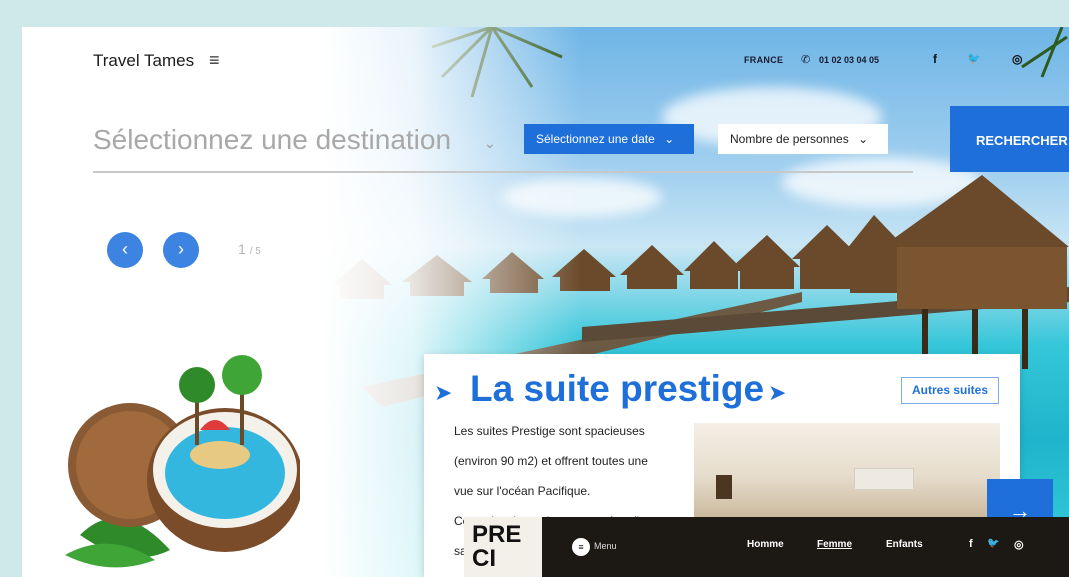 The height and width of the screenshot is (577, 1069). I want to click on secondary-site-preview: PRE CI ≡ Menu Homme Femme Enfants f 🐦 ◎, so click(766, 547).